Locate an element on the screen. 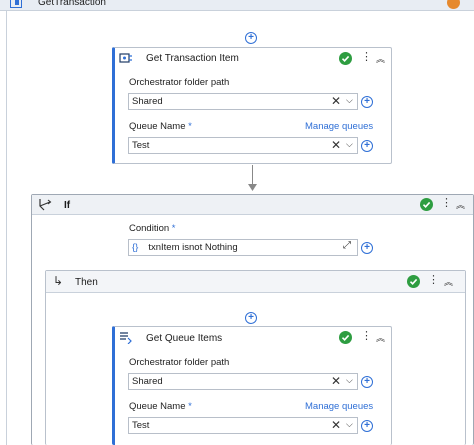 The image size is (474, 445). activity-title: Get Transaction Item is located at coordinates (192, 58).